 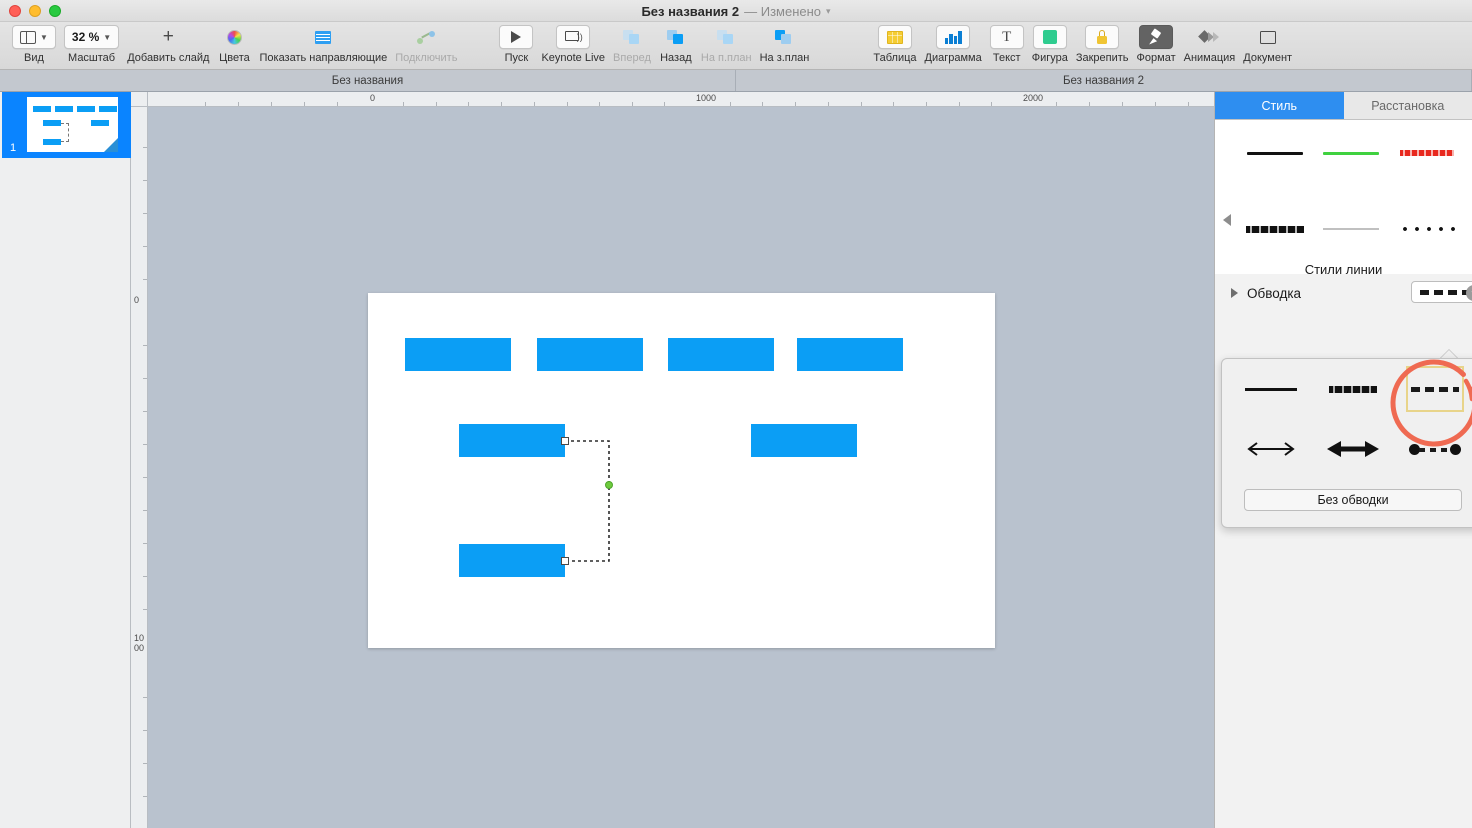 I want to click on toolbar-animate: Анимация, so click(x=1210, y=43).